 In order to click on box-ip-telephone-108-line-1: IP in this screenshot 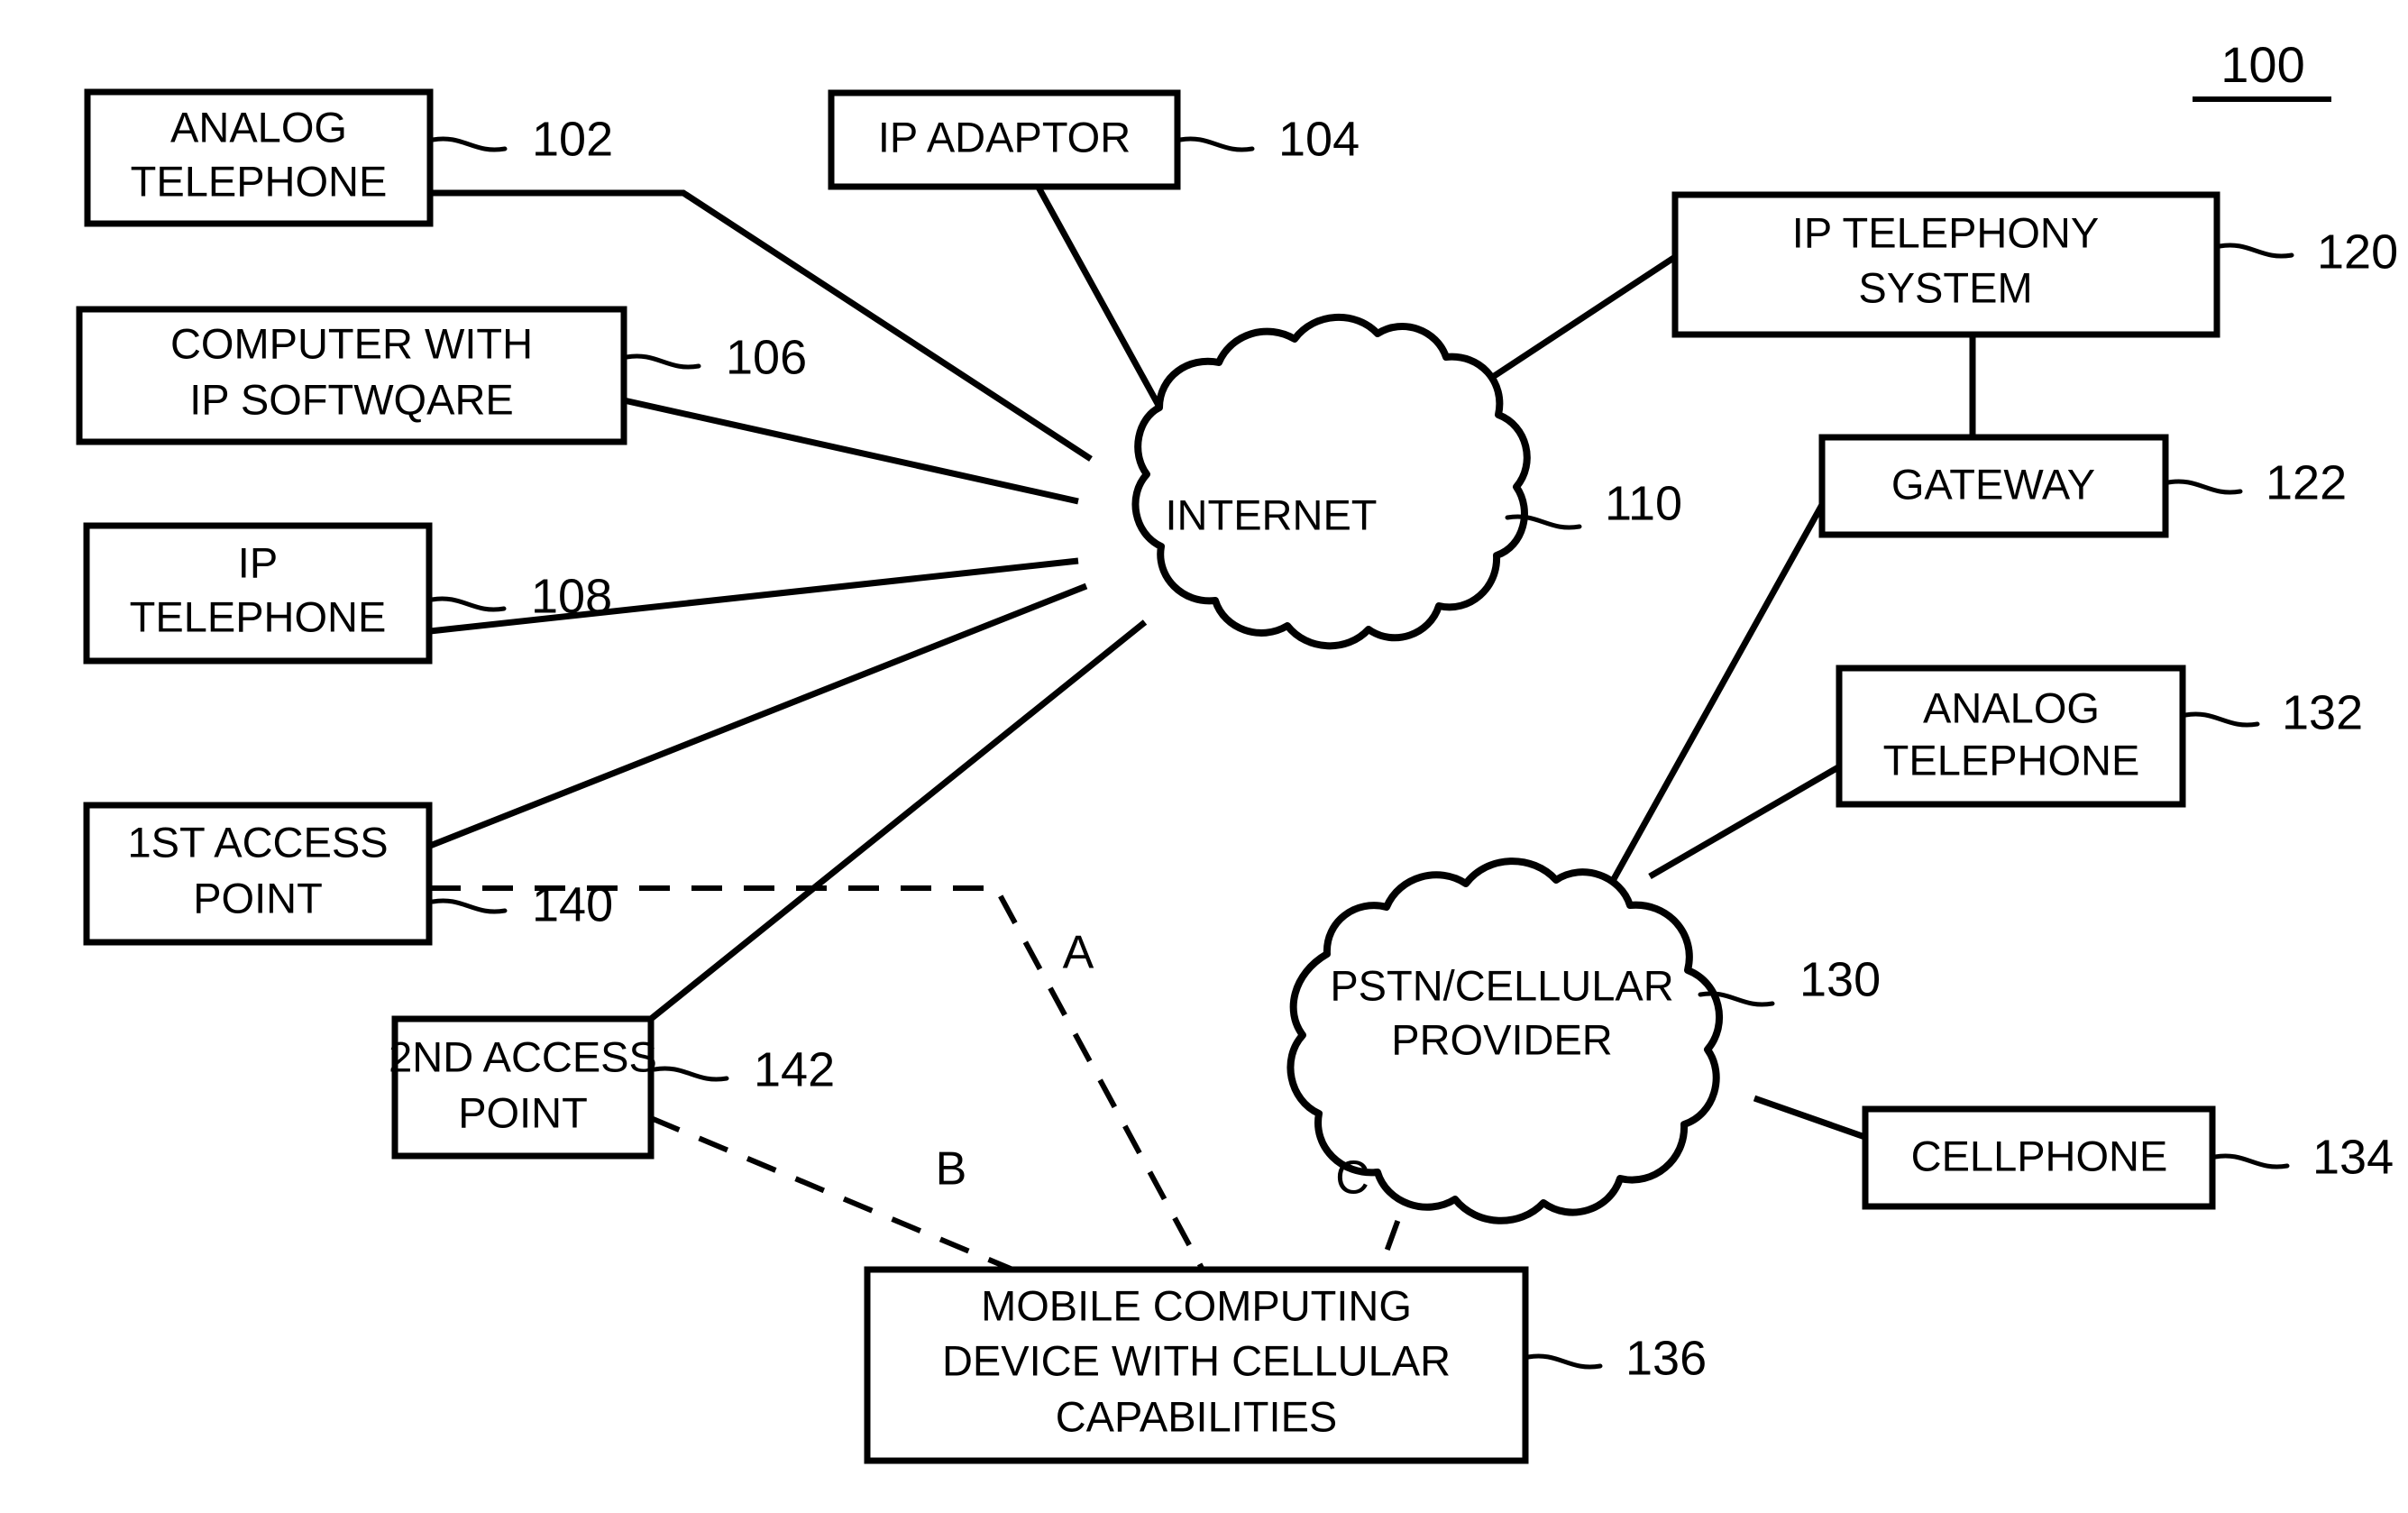, I will do `click(258, 562)`.